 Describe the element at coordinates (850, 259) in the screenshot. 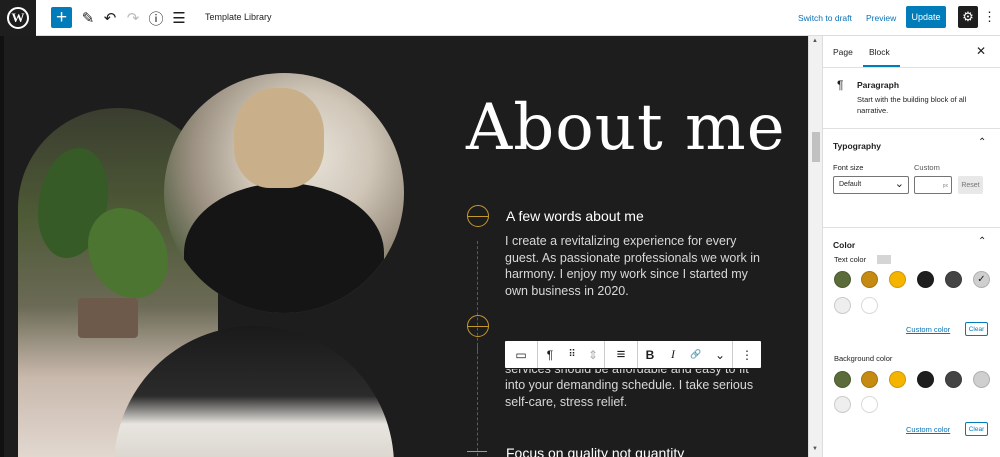

I see `text-color-label: Text color` at that location.